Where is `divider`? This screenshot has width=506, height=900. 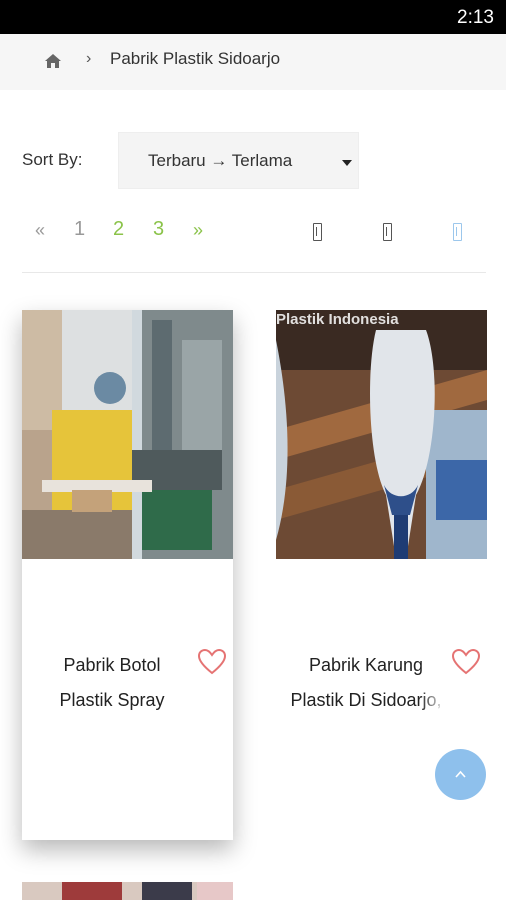 divider is located at coordinates (254, 272).